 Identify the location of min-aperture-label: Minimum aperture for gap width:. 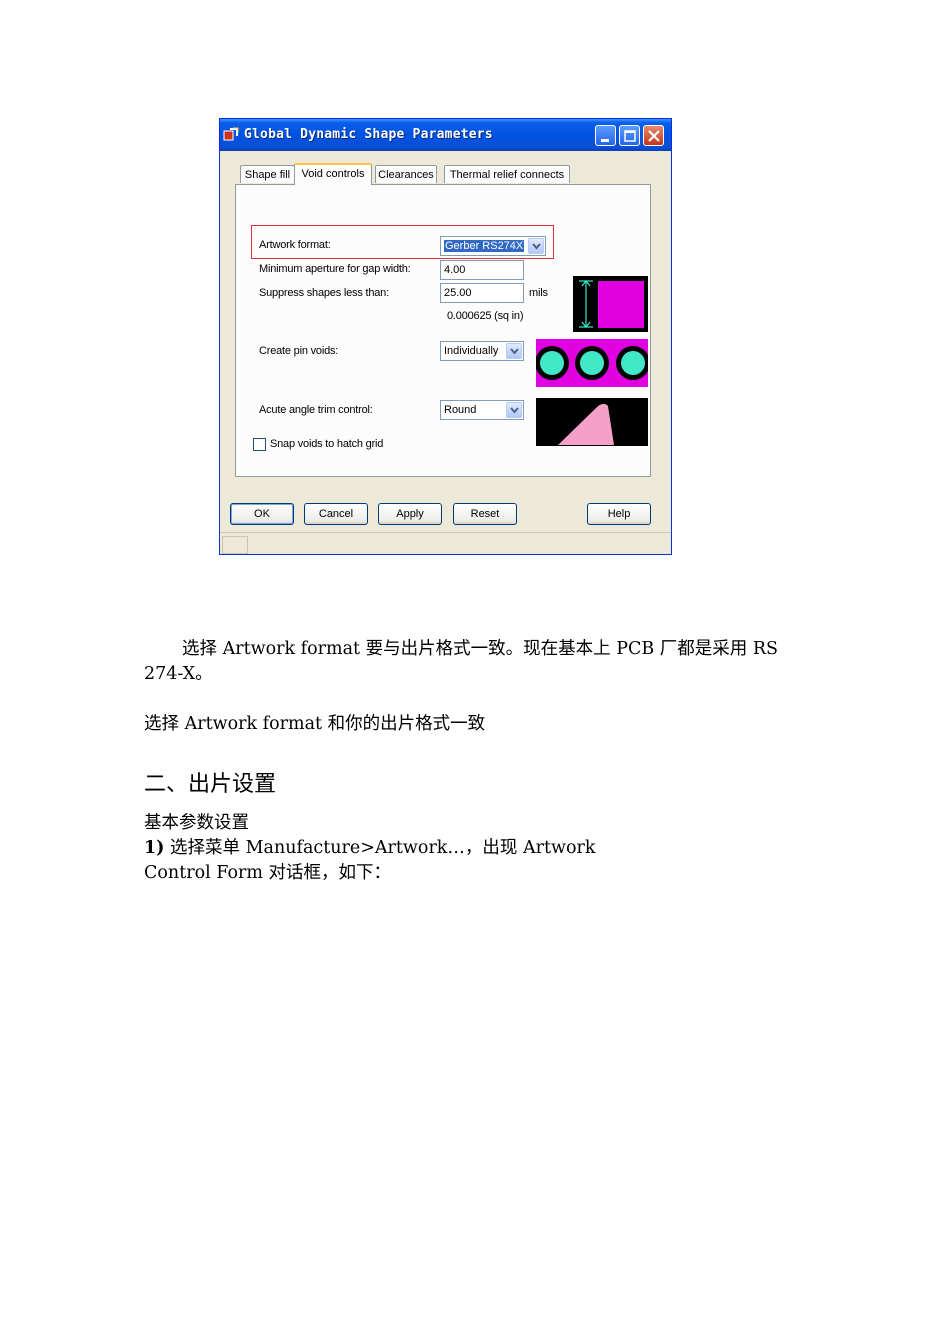
(335, 269).